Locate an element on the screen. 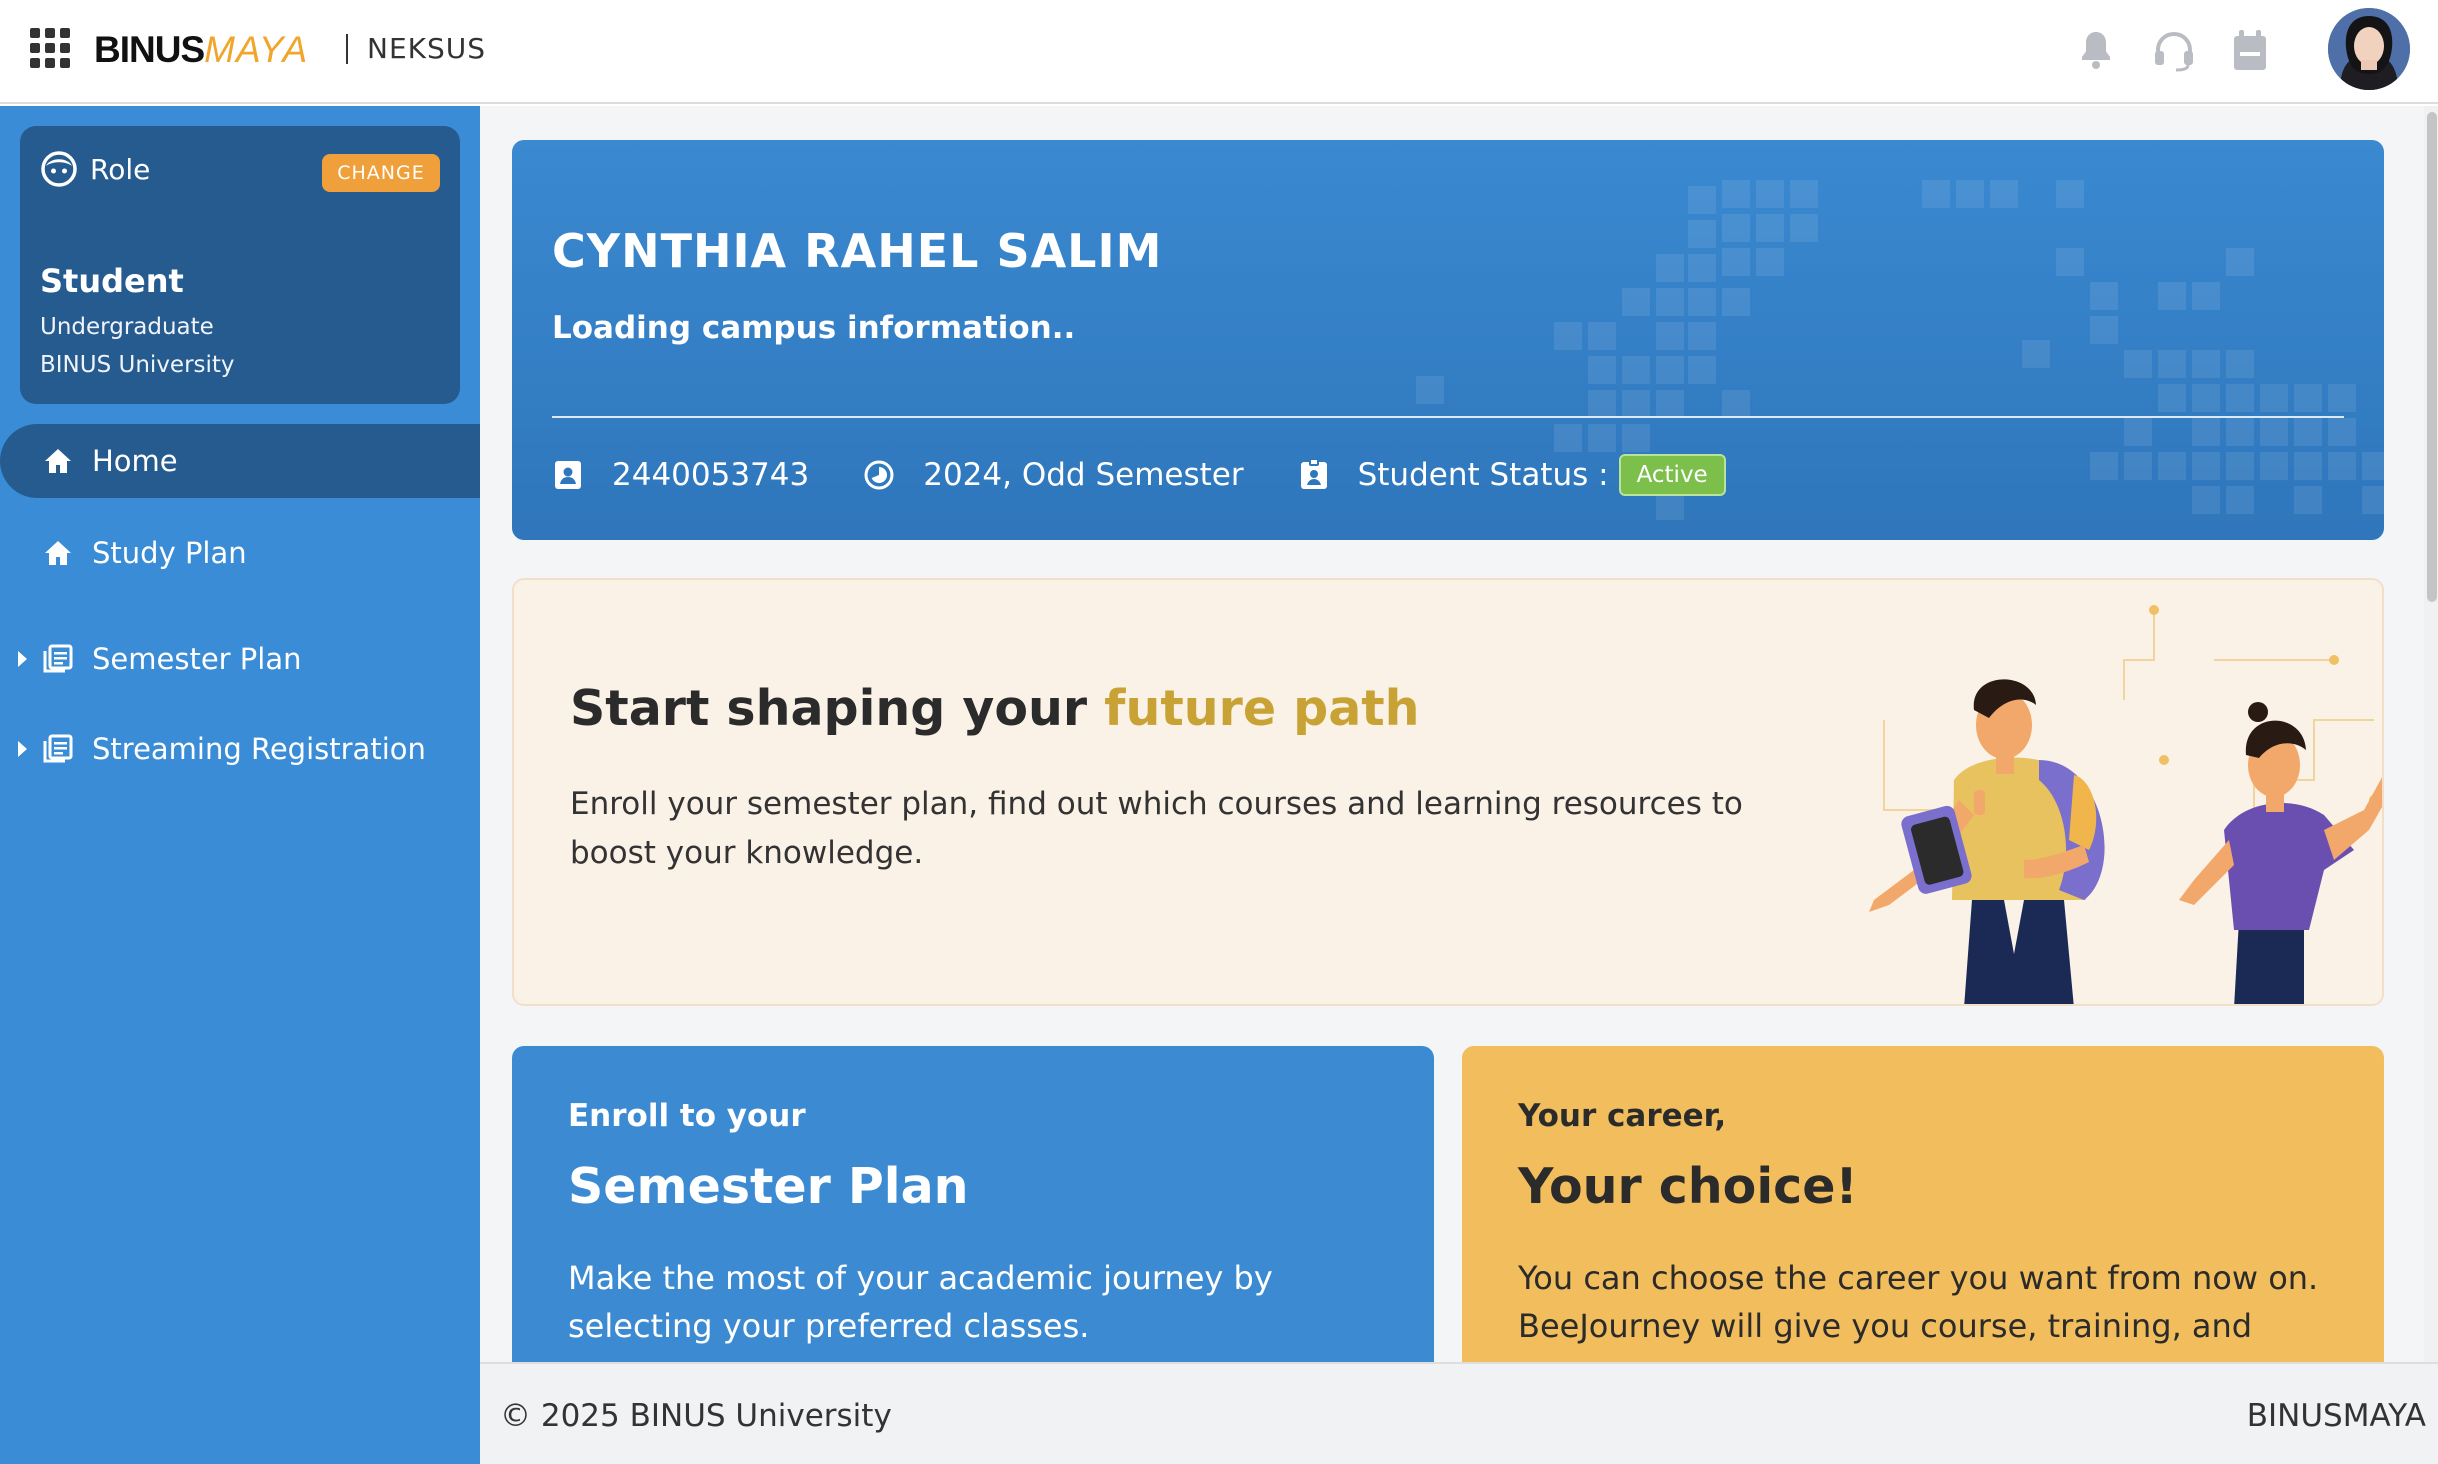  role-institution: BINUS University is located at coordinates (137, 365).